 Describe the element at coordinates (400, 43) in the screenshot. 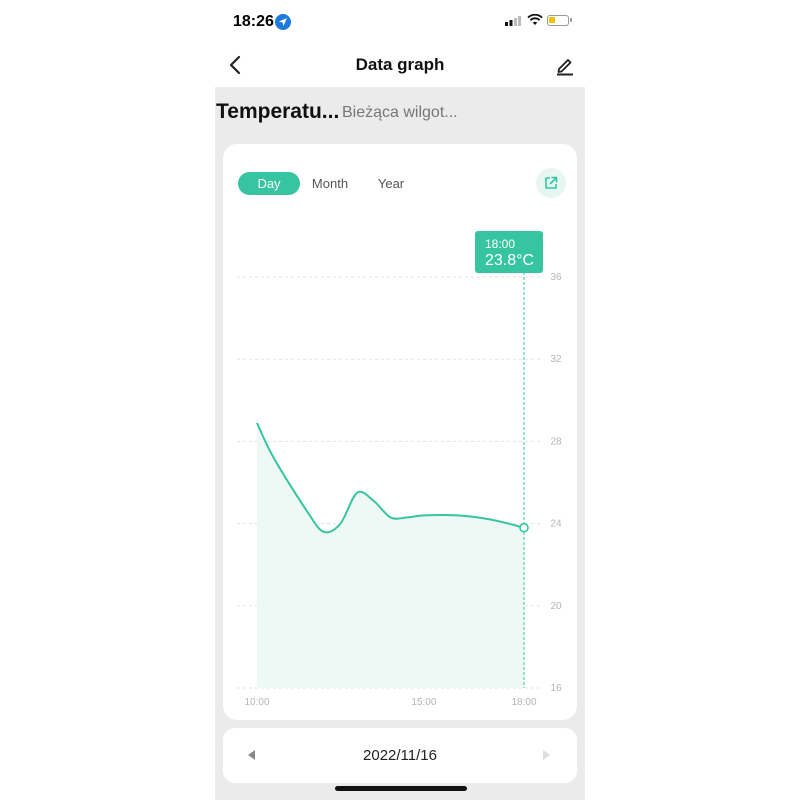

I see `top-bar: 18:26 Data graph` at that location.